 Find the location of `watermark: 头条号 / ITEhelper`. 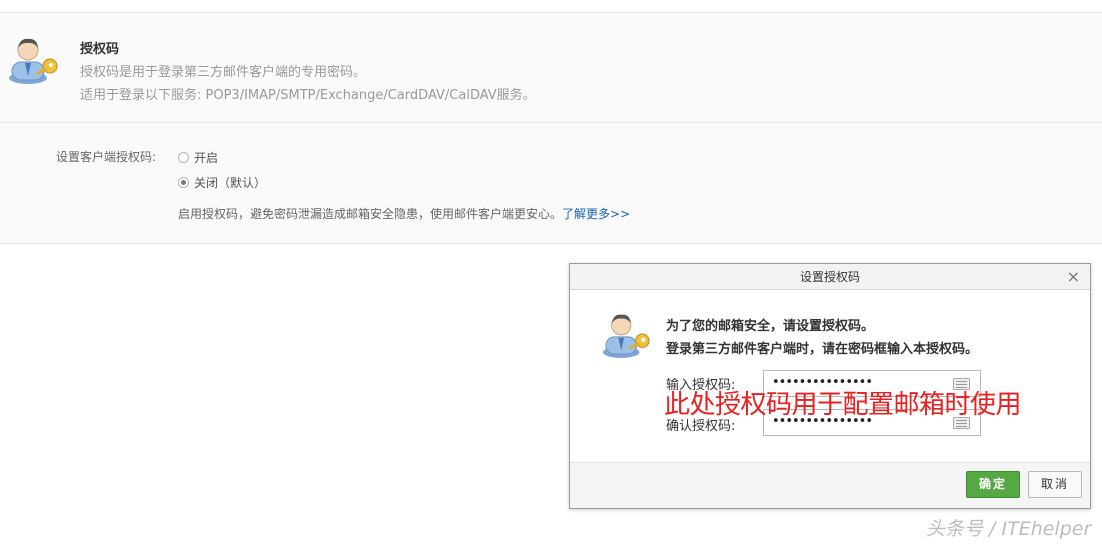

watermark: 头条号 / ITEhelper is located at coordinates (1009, 529).